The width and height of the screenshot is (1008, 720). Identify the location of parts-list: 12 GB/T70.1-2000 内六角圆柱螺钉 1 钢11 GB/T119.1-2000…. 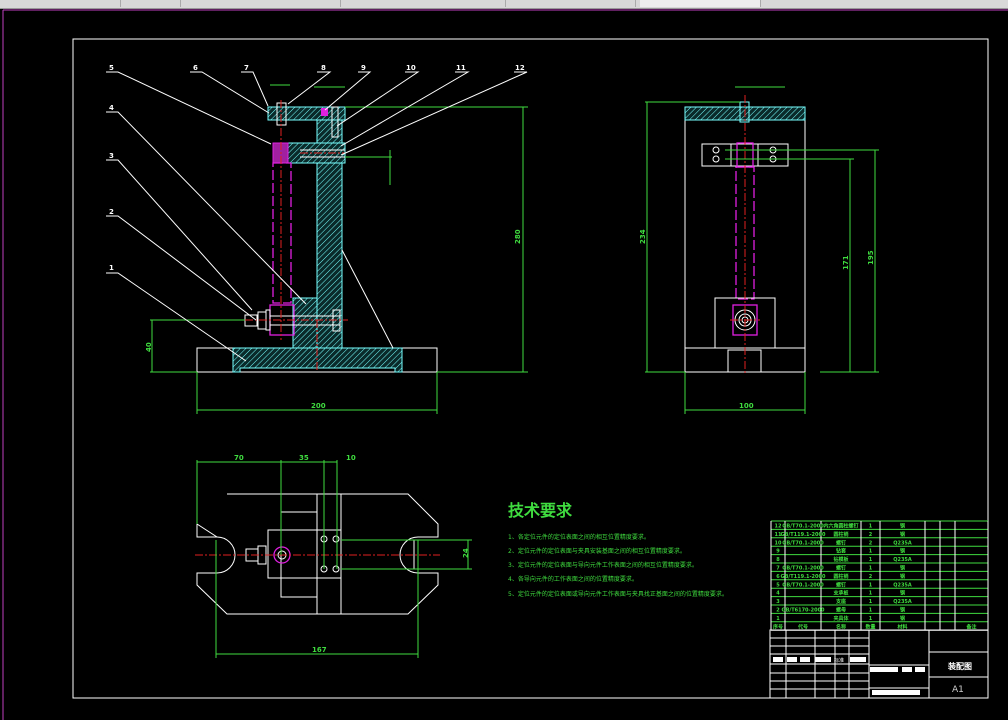
(879, 575).